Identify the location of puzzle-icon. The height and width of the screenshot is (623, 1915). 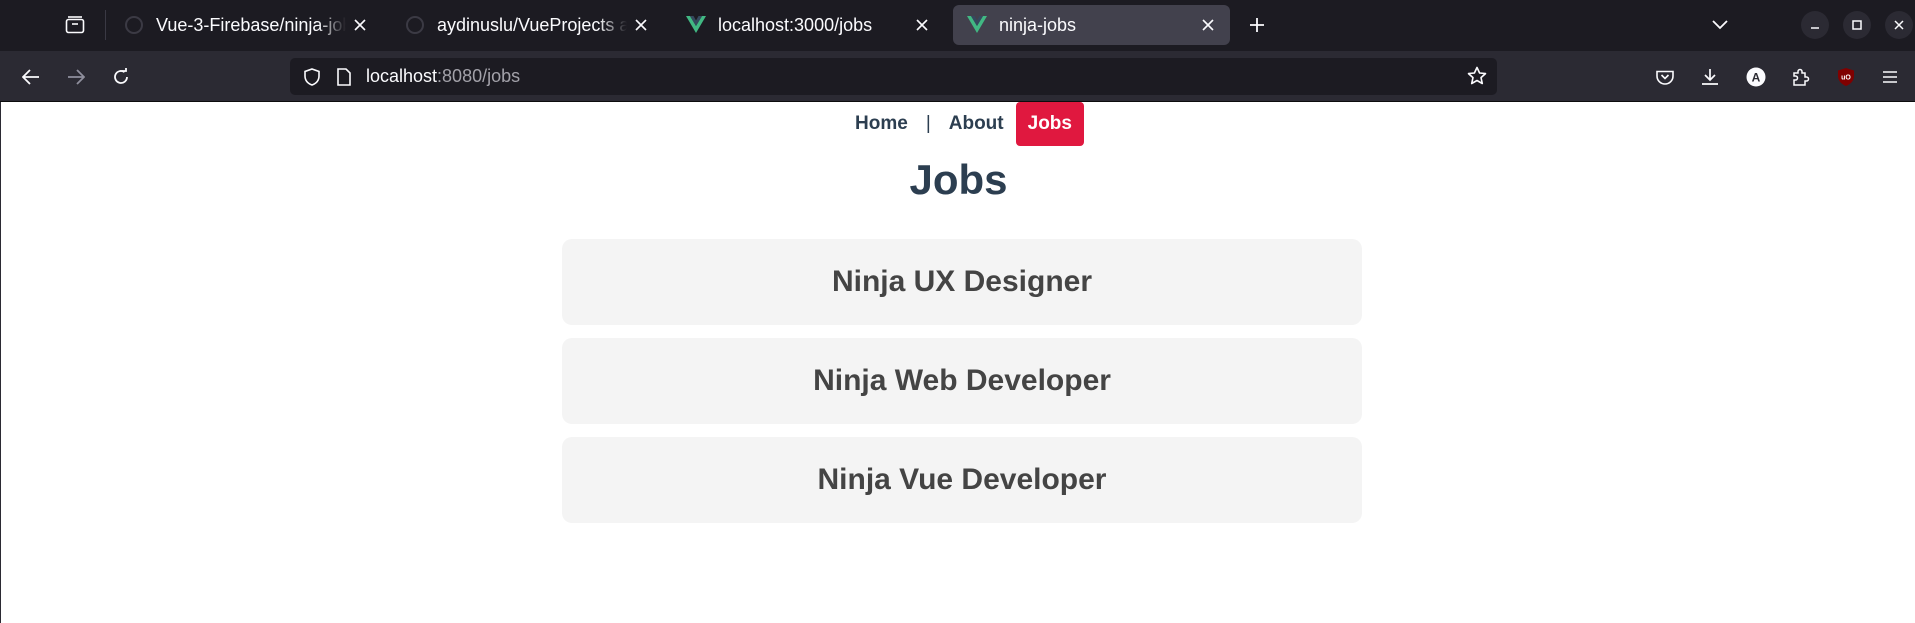
(1801, 77).